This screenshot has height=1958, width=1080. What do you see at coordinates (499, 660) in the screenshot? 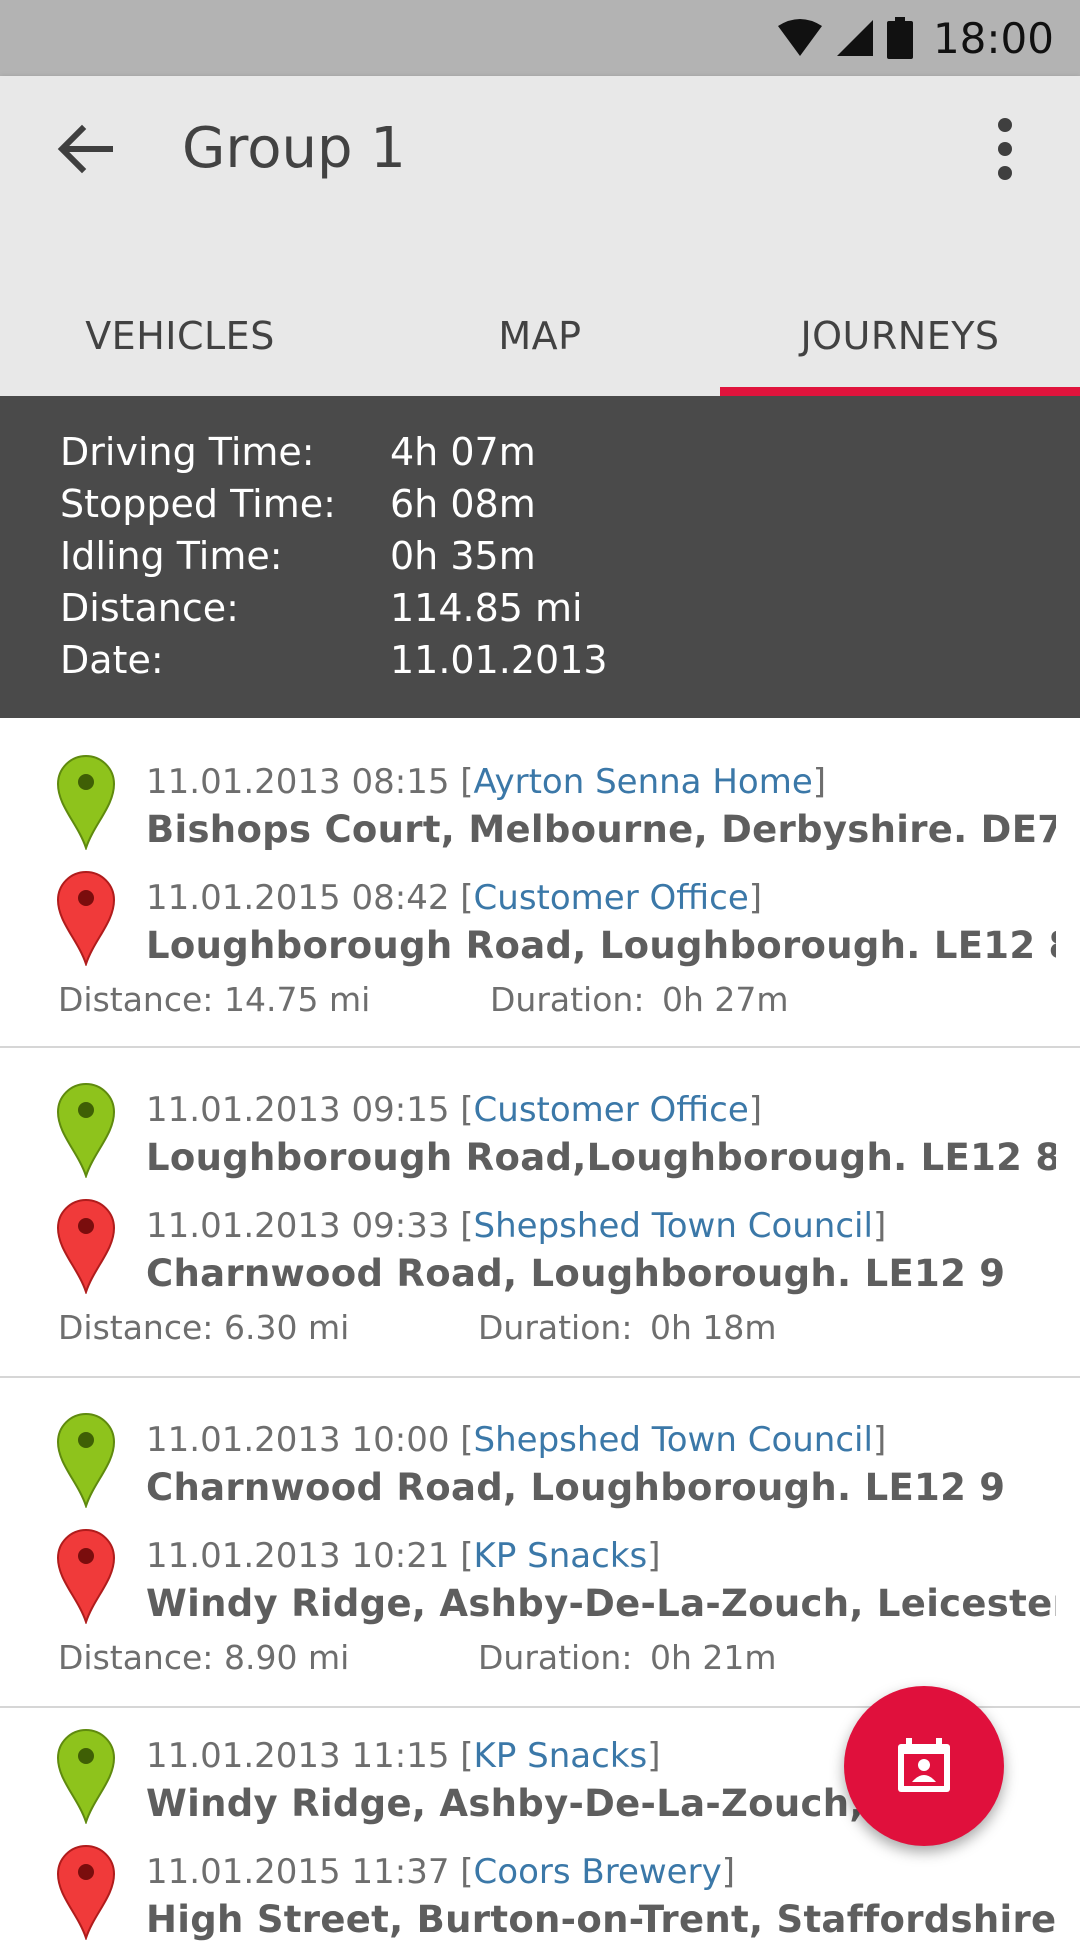
I see `summary-value: 11.01.2013` at bounding box center [499, 660].